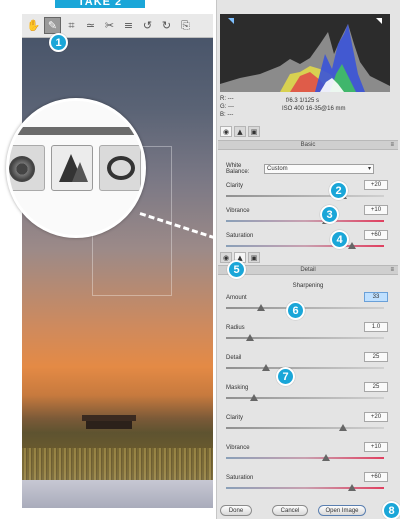 This screenshot has height=519, width=400. Describe the element at coordinates (308, 365) in the screenshot. I see `detail-slider-detail: Detail 25` at that location.